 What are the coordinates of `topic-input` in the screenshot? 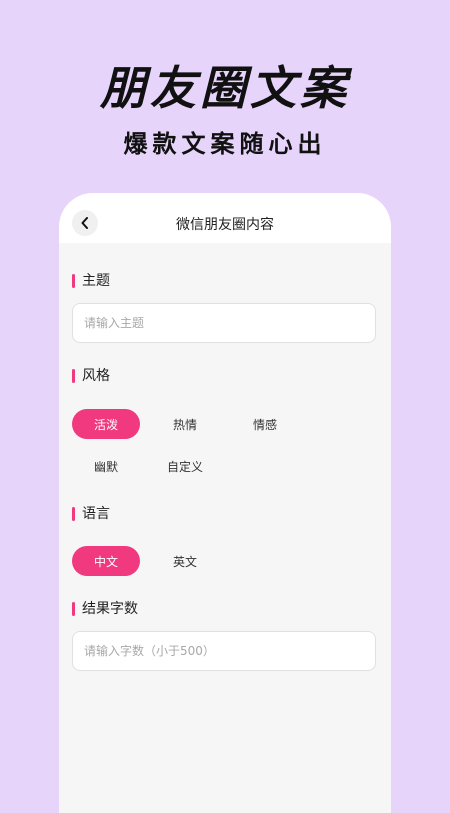 It's located at (224, 323).